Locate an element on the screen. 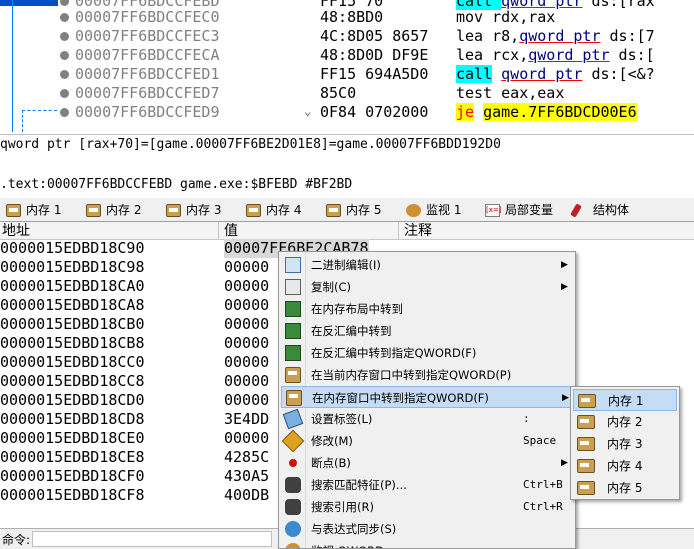 The image size is (694, 549). menu-watch-qword: 监视 QWORD is located at coordinates (427, 544).